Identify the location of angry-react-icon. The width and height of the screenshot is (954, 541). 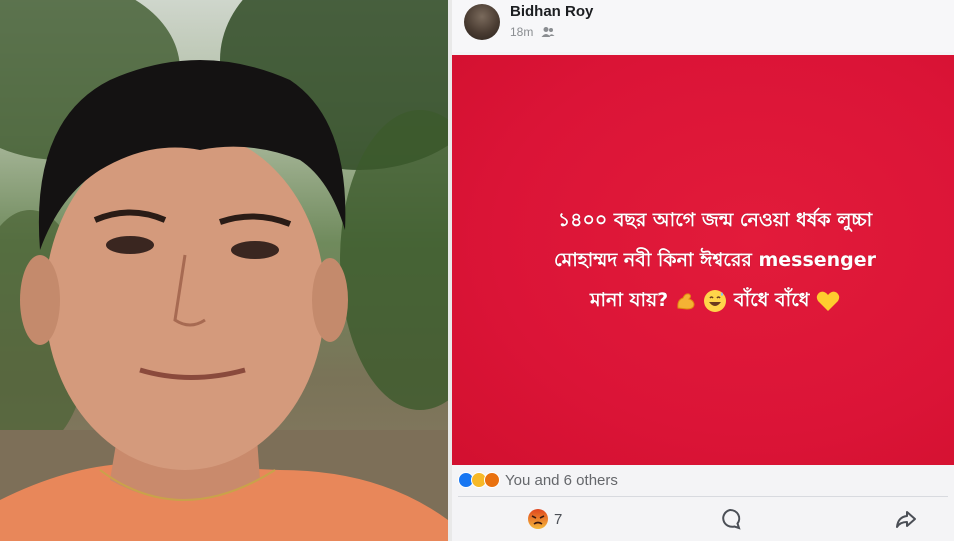
(538, 519).